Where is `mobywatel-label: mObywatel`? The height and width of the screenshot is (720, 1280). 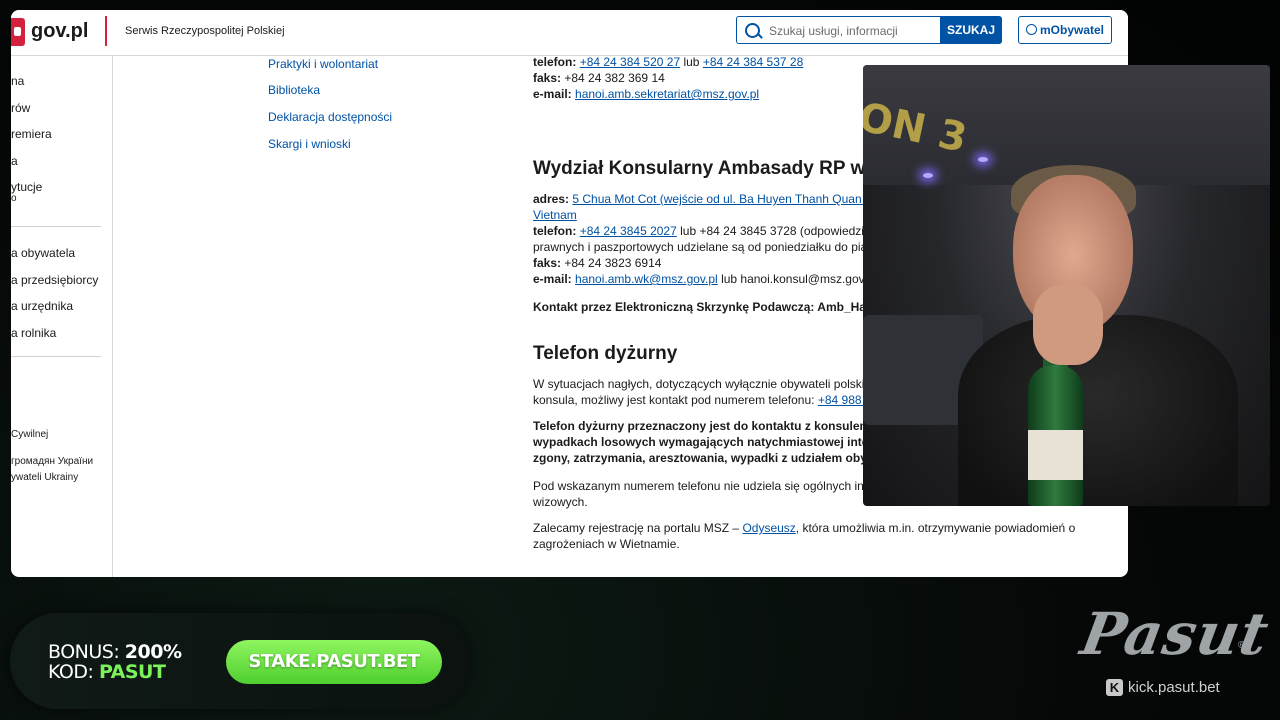
mobywatel-label: mObywatel is located at coordinates (1072, 30).